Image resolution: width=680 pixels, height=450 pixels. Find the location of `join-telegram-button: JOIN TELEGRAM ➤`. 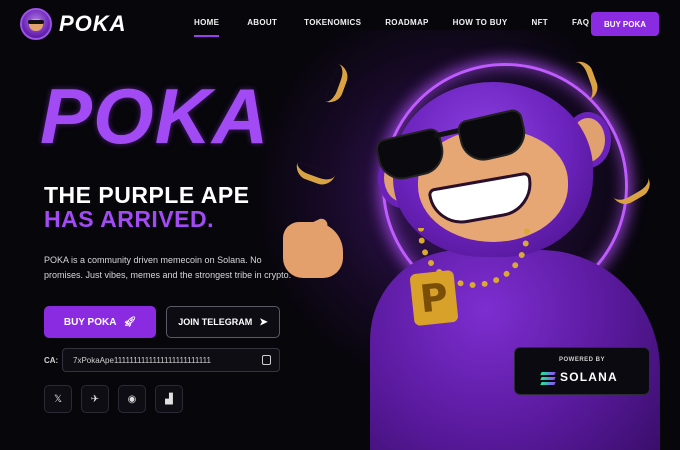

join-telegram-button: JOIN TELEGRAM ➤ is located at coordinates (223, 322).